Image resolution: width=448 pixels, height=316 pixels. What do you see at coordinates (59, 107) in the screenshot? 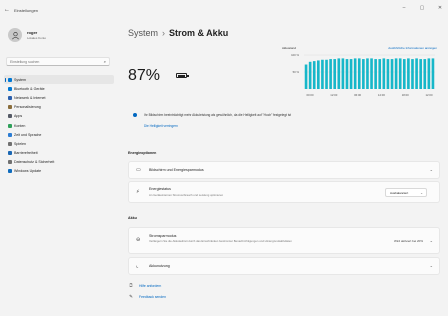
I see `sidebar-item-brush: Personalisierung` at bounding box center [59, 107].